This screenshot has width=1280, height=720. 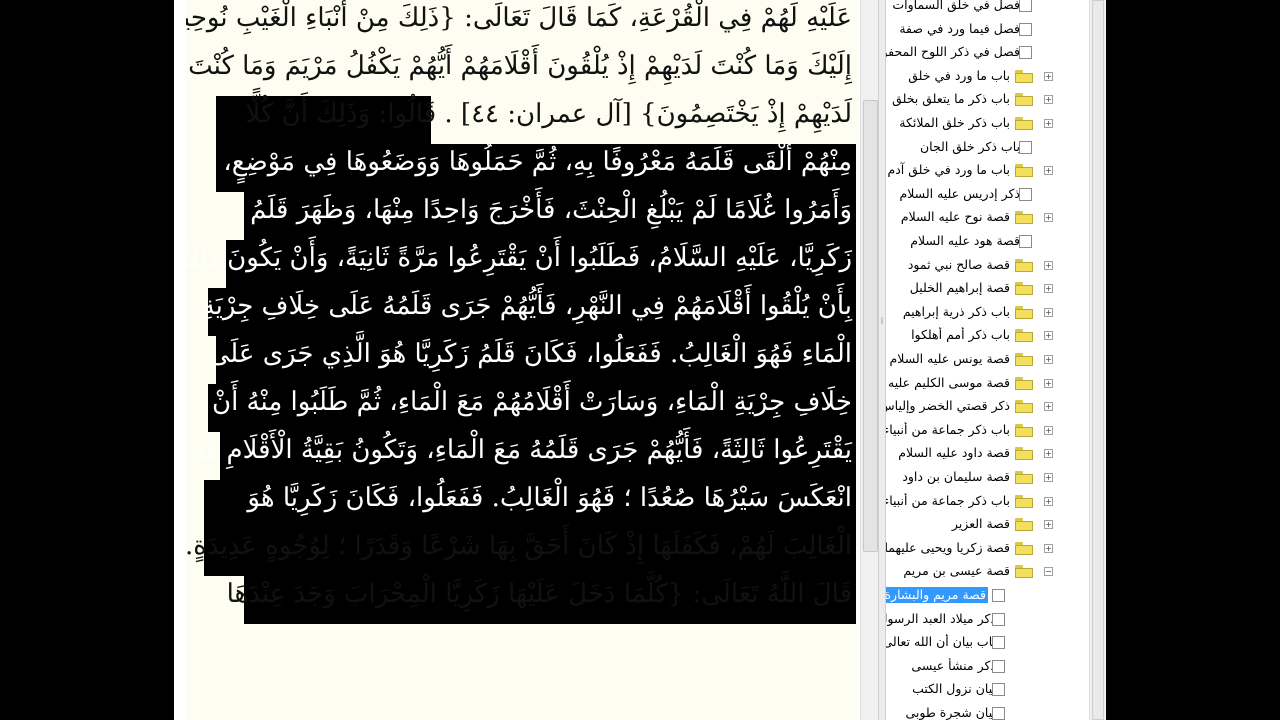 I want to click on tree-item: قصة عيسى بن مريم −, so click(x=987, y=571).